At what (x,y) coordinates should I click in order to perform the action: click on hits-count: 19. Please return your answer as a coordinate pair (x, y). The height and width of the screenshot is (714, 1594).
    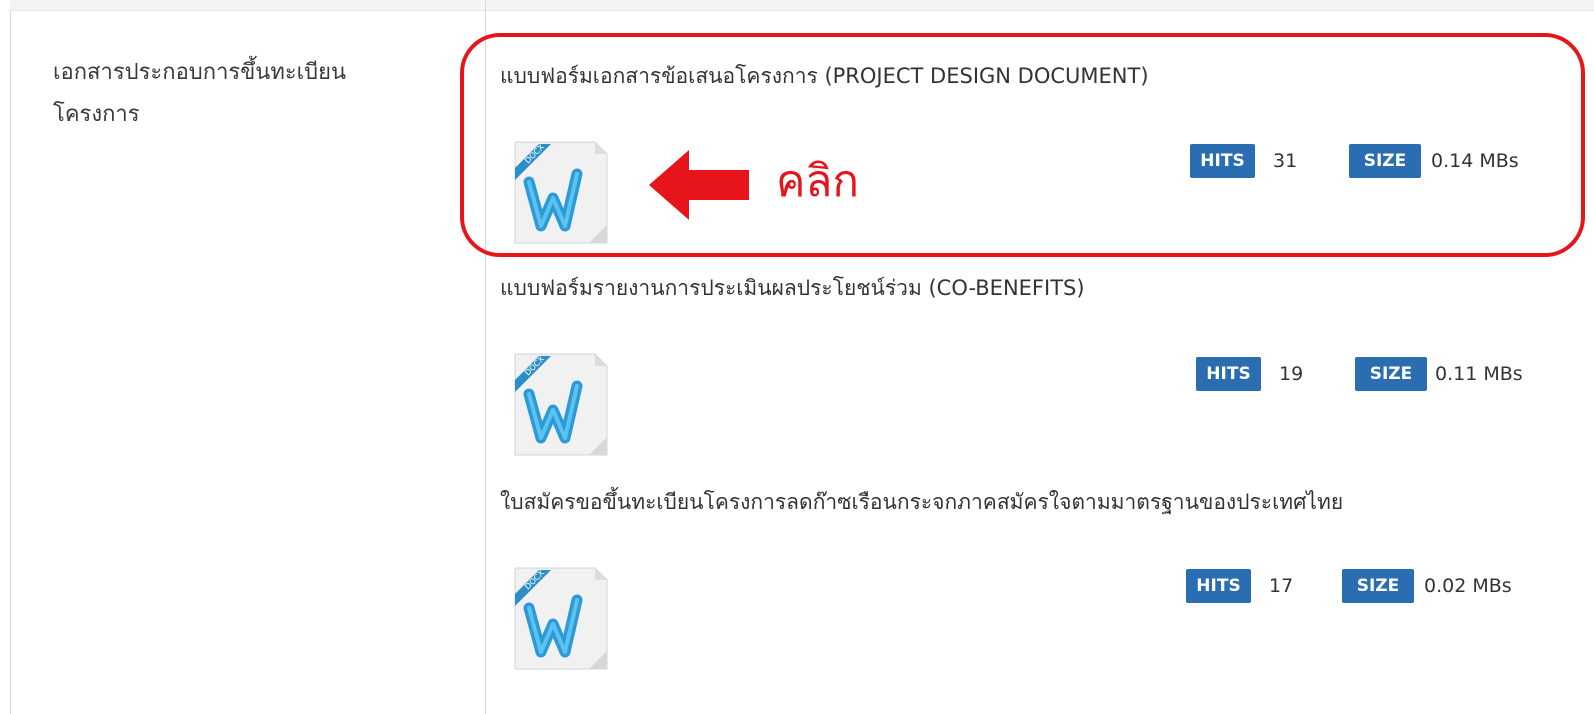
    Looking at the image, I should click on (1291, 374).